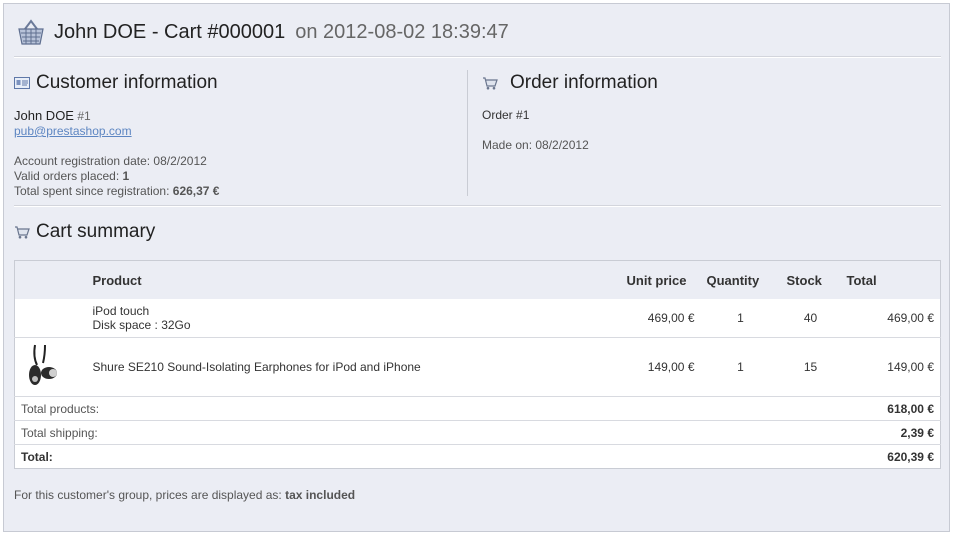 This screenshot has height=538, width=957. What do you see at coordinates (660, 279) in the screenshot?
I see `col-unit-price: Unit price` at bounding box center [660, 279].